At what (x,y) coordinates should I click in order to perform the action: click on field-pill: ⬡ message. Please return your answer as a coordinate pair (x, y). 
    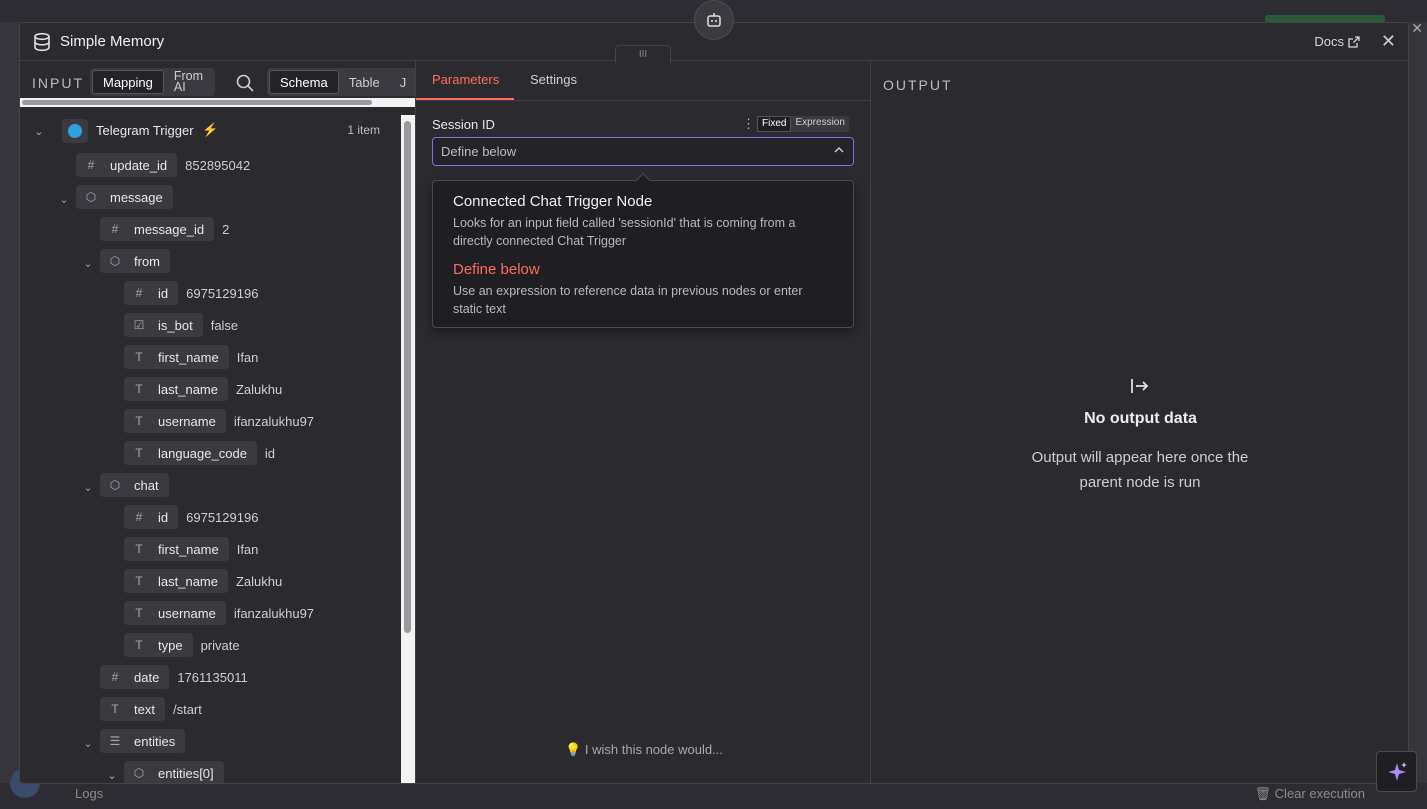
    Looking at the image, I should click on (124, 197).